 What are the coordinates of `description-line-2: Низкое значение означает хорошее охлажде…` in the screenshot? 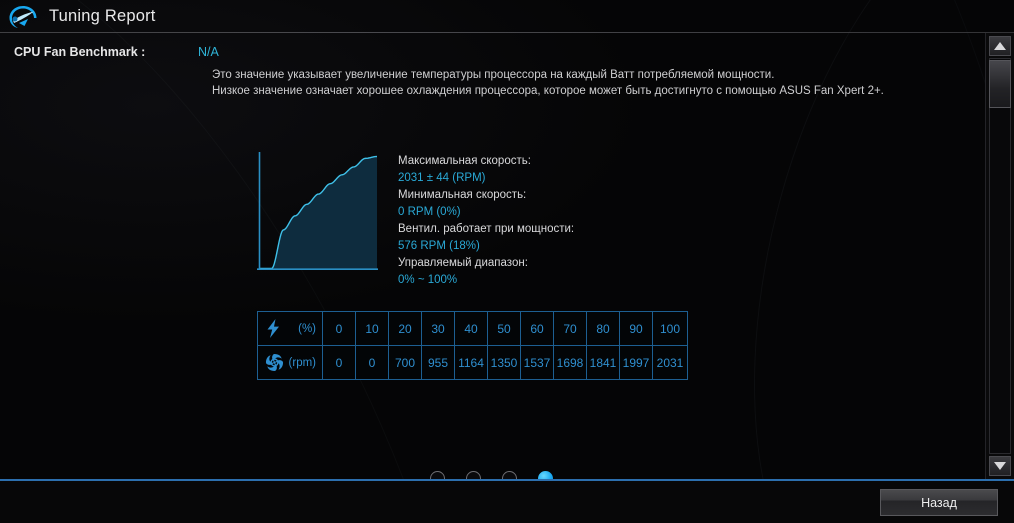 It's located at (548, 91).